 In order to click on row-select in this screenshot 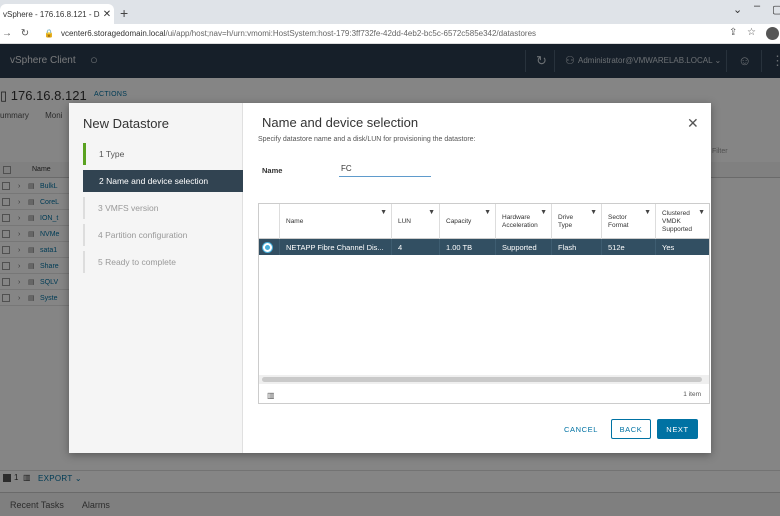, I will do `click(269, 247)`.